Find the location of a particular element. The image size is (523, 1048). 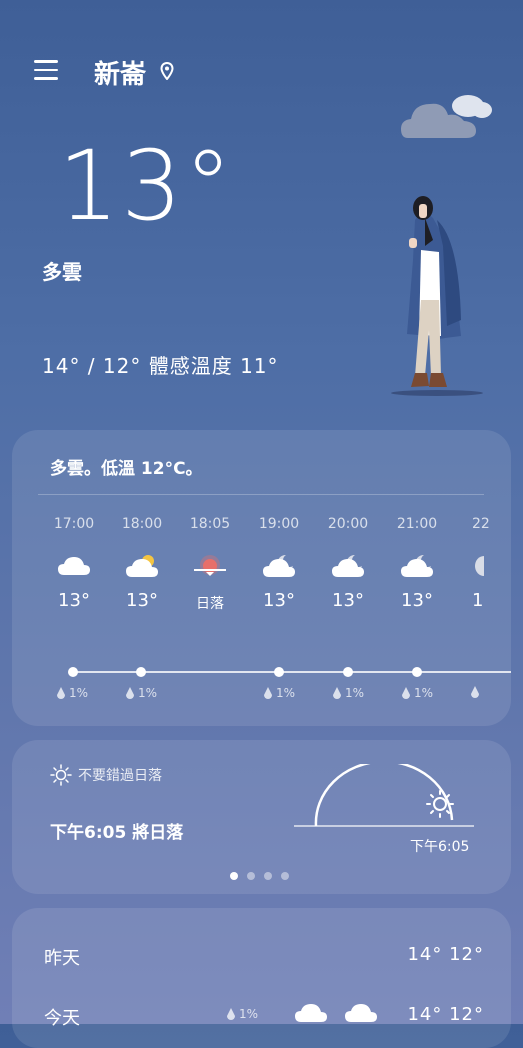

current-condition: 多雲 is located at coordinates (62, 272).